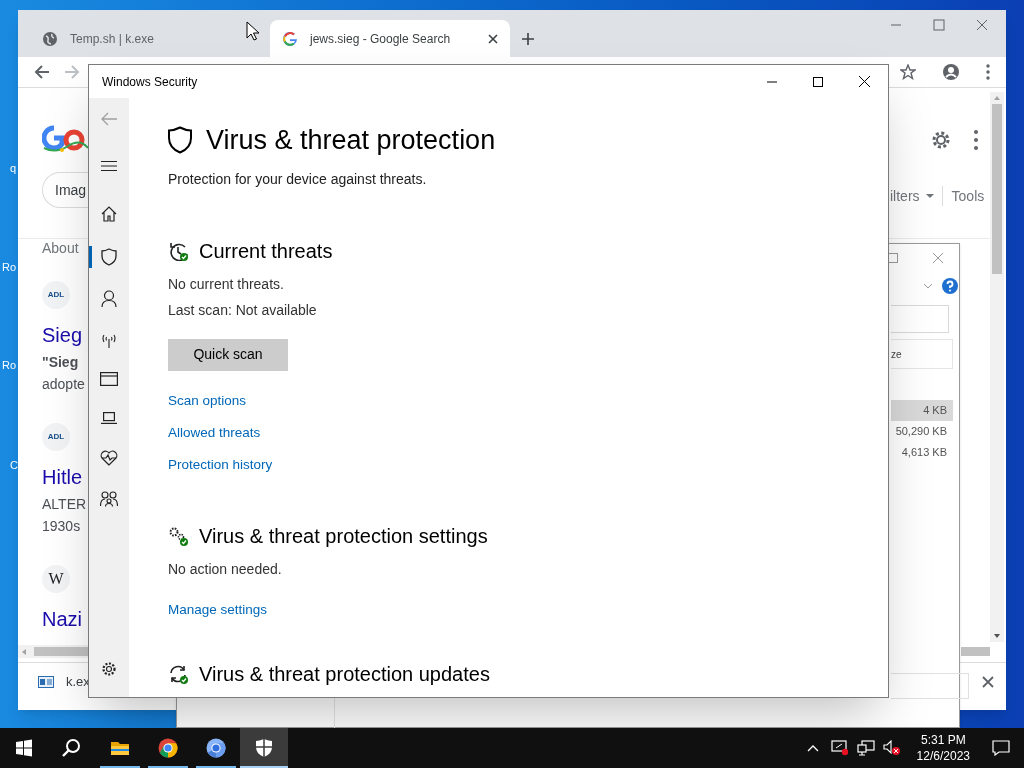 The width and height of the screenshot is (1024, 768). I want to click on address-field, so click(920, 319).